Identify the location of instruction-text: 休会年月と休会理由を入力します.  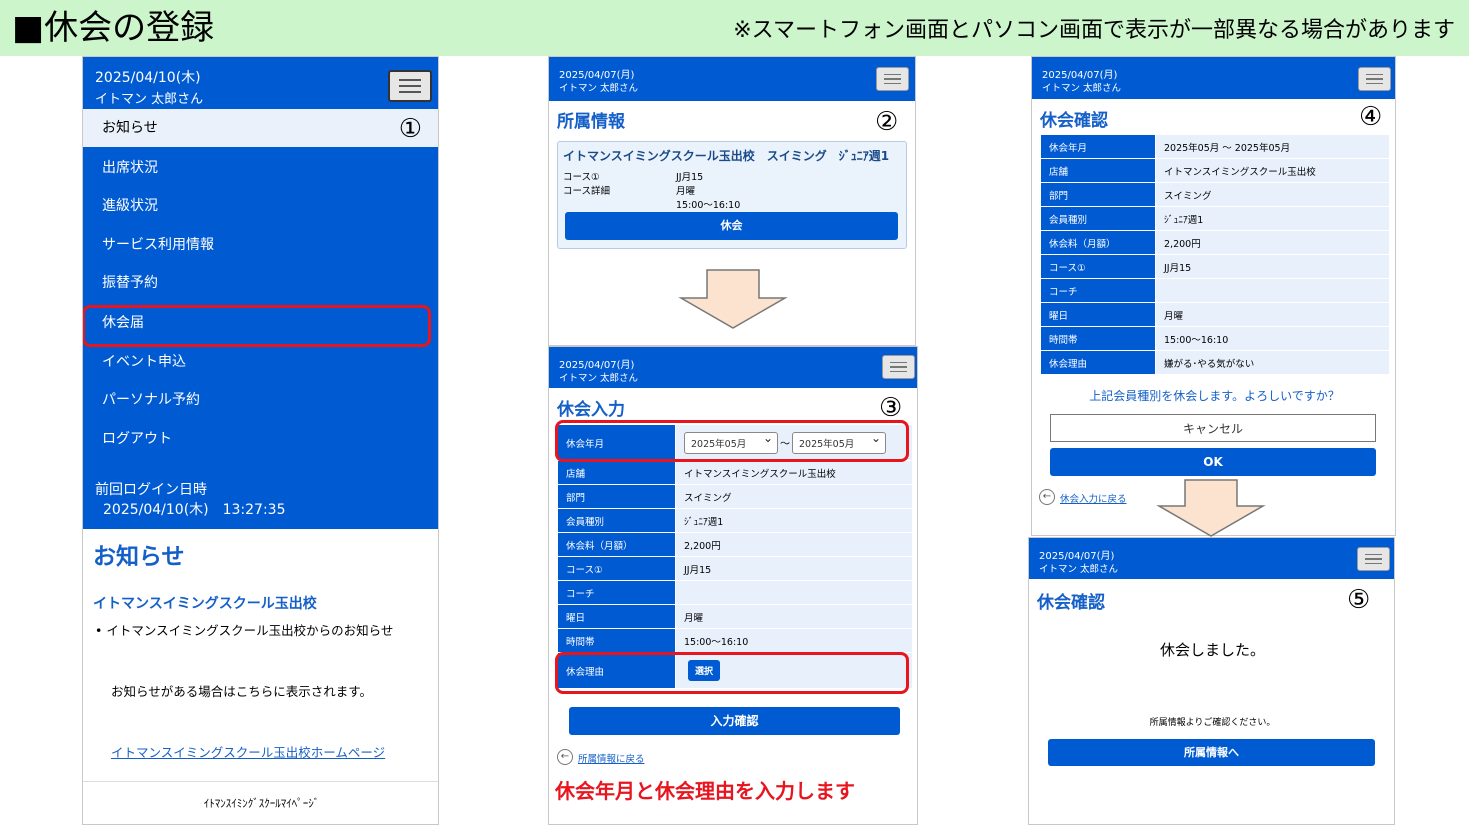
(705, 791).